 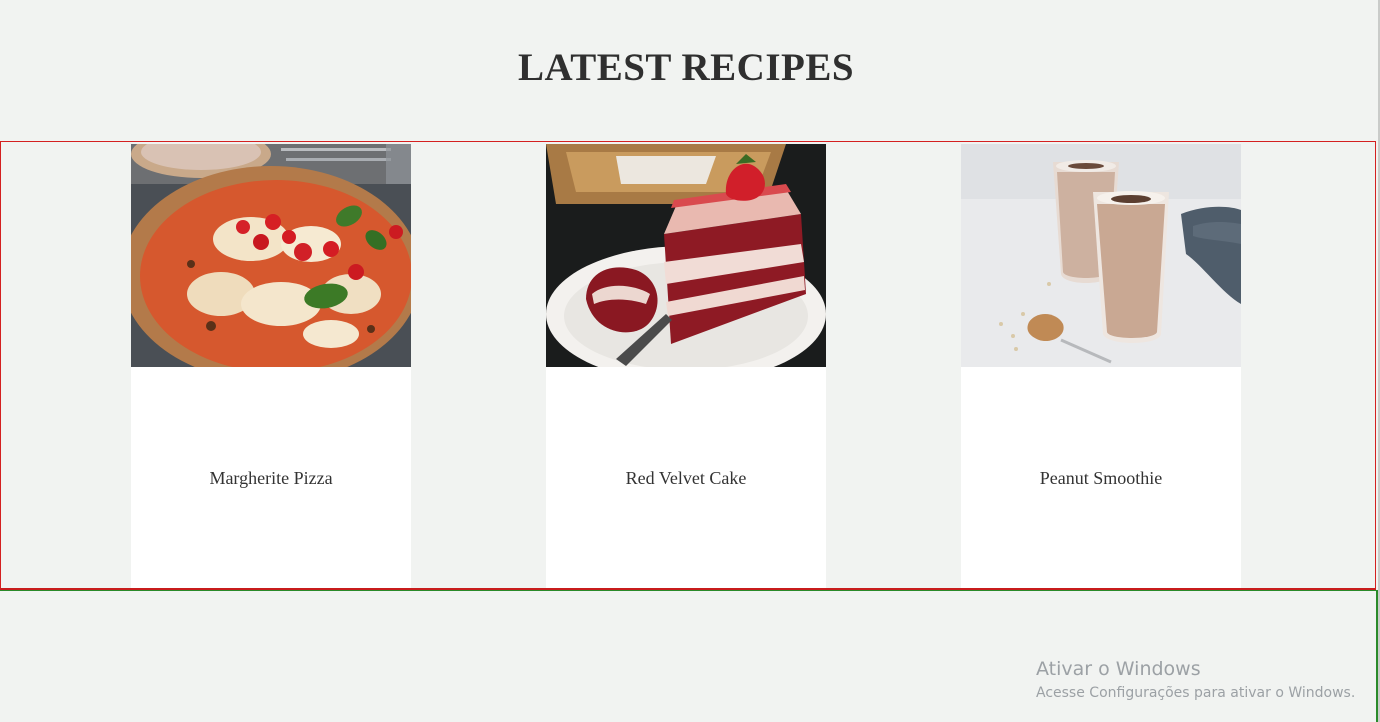 What do you see at coordinates (271, 255) in the screenshot?
I see `pizza-photo` at bounding box center [271, 255].